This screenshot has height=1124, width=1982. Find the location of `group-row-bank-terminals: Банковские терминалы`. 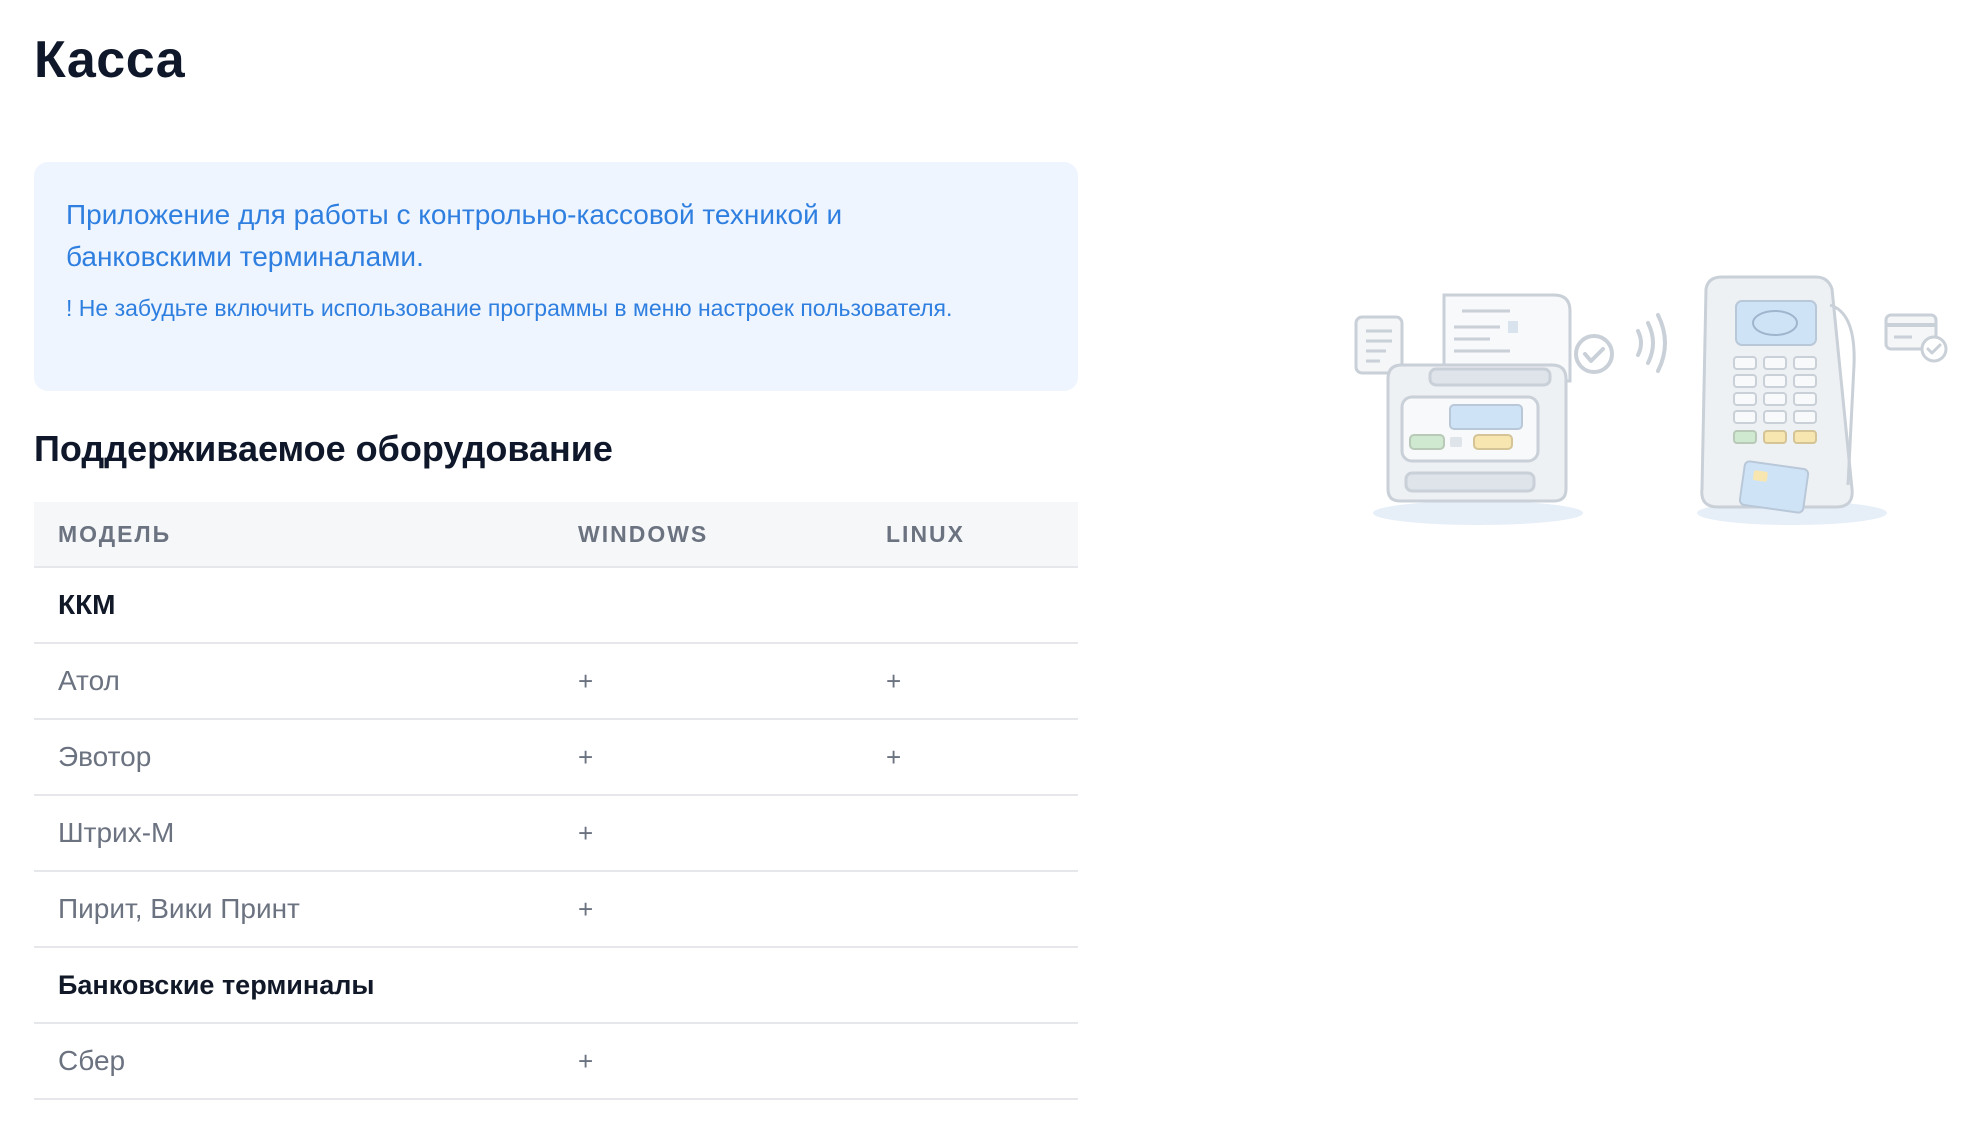

group-row-bank-terminals: Банковские терминалы is located at coordinates (556, 986).